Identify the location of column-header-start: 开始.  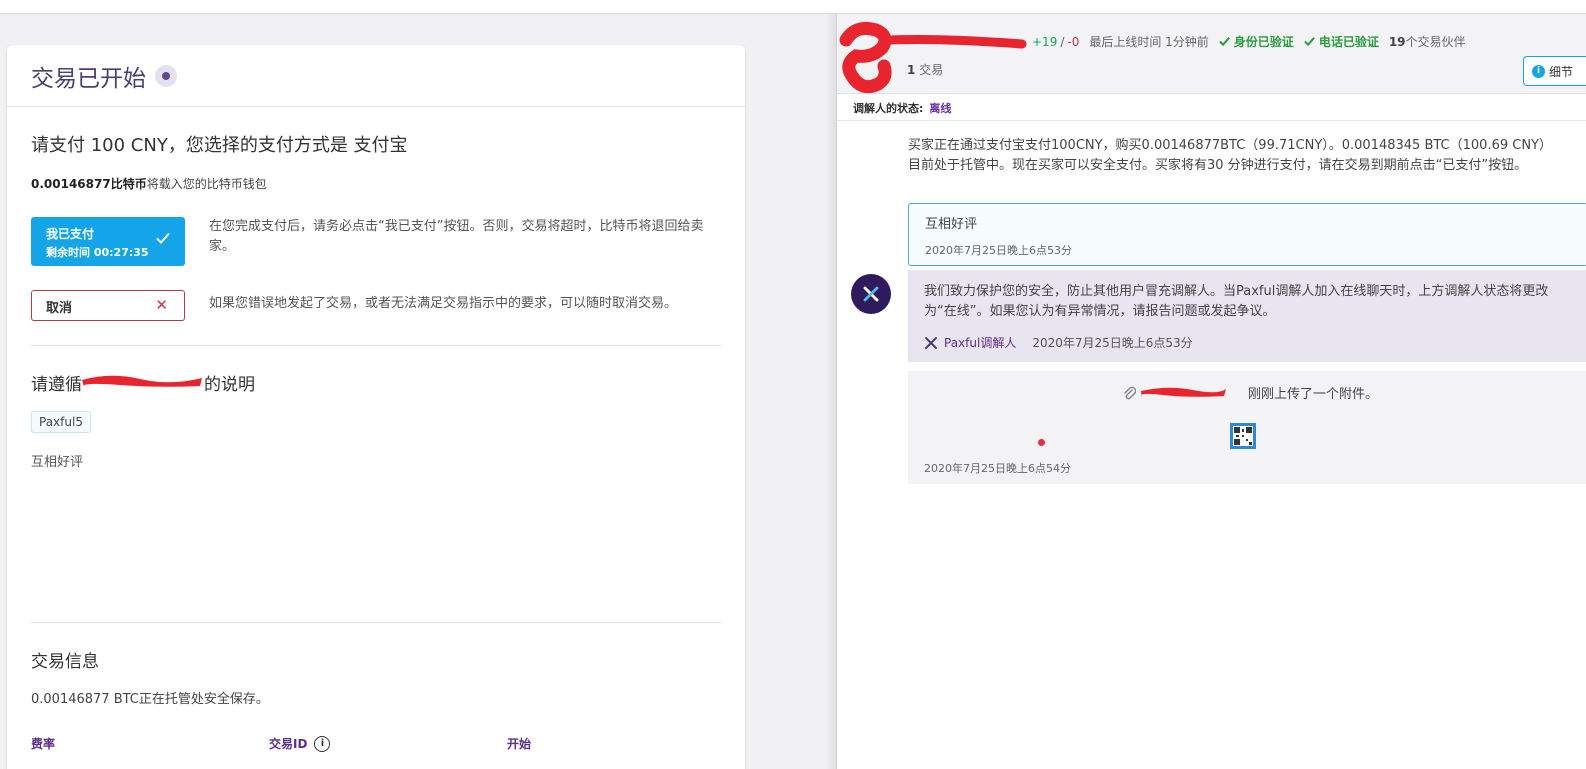
(519, 744).